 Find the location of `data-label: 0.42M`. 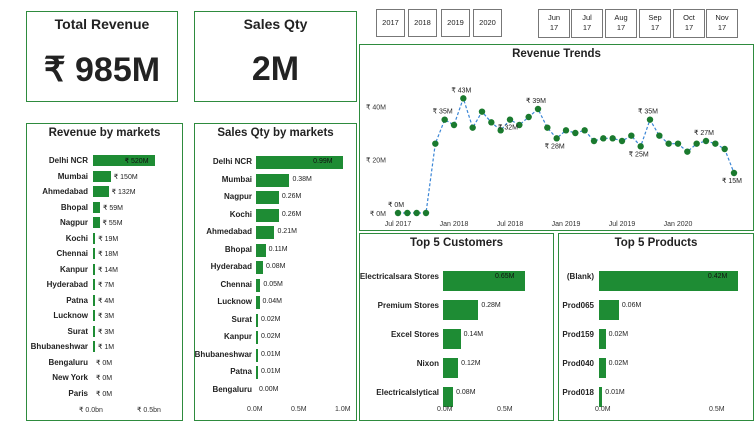

data-label: 0.42M is located at coordinates (717, 276).